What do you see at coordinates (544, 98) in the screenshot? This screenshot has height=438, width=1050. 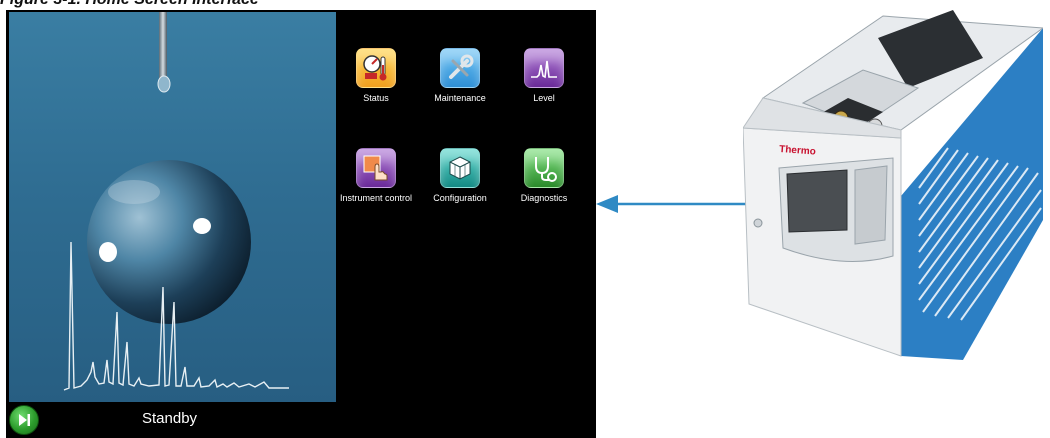 I see `app-level-label: Level` at bounding box center [544, 98].